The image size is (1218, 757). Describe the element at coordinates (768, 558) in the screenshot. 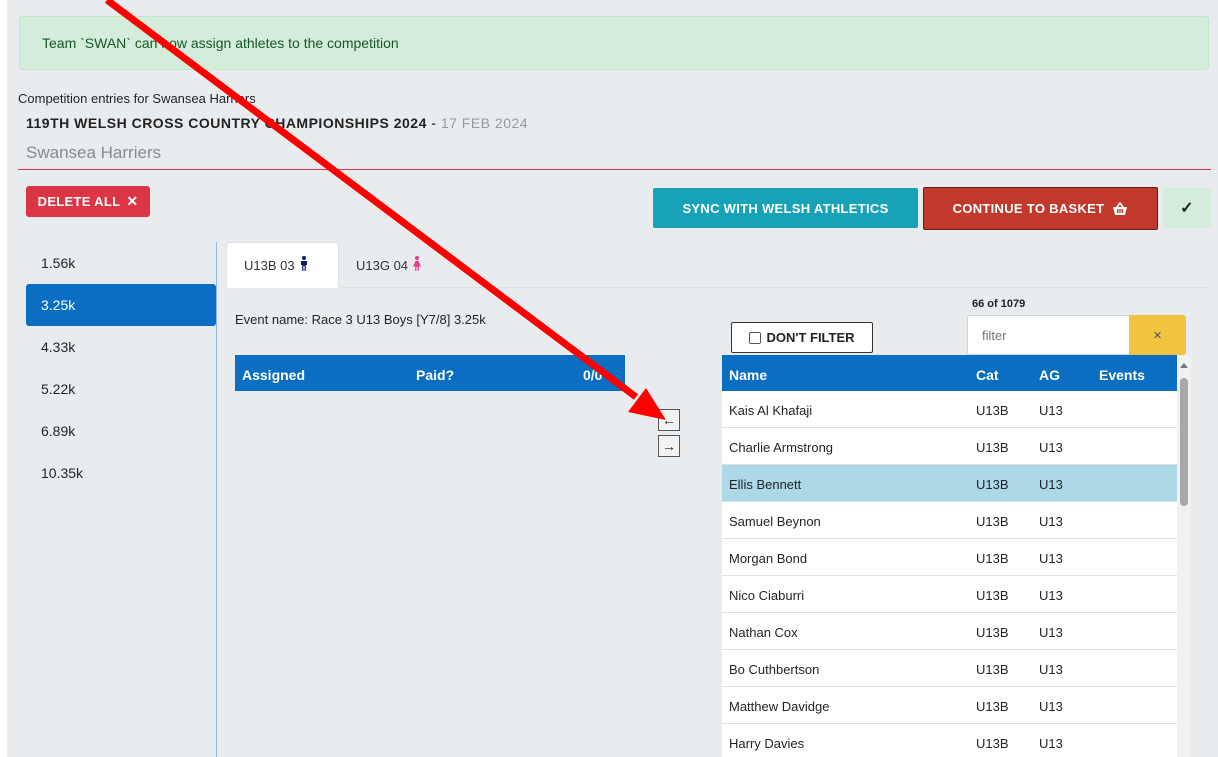

I see `athlete-name: Morgan Bond` at that location.